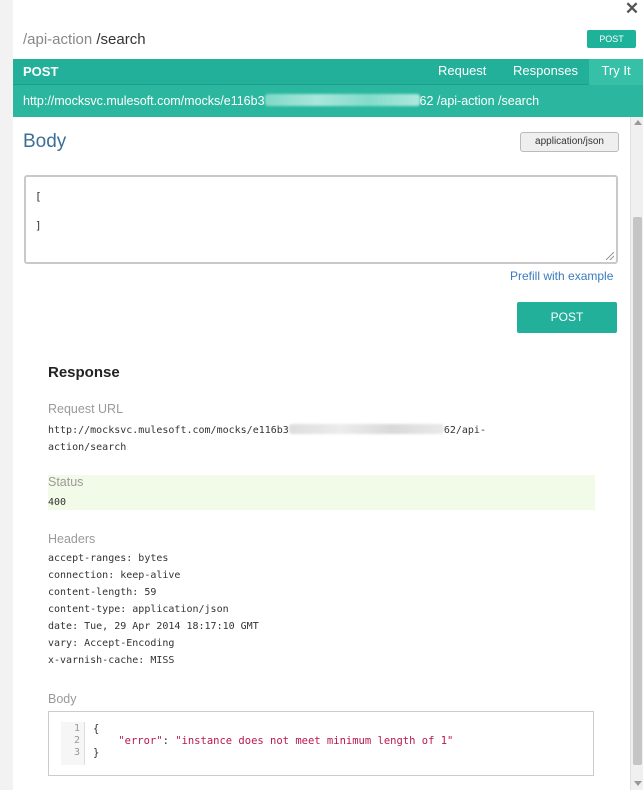  Describe the element at coordinates (153, 626) in the screenshot. I see `header-line: date: Tue, 29 Apr 2014 18:17:10 GMT` at that location.